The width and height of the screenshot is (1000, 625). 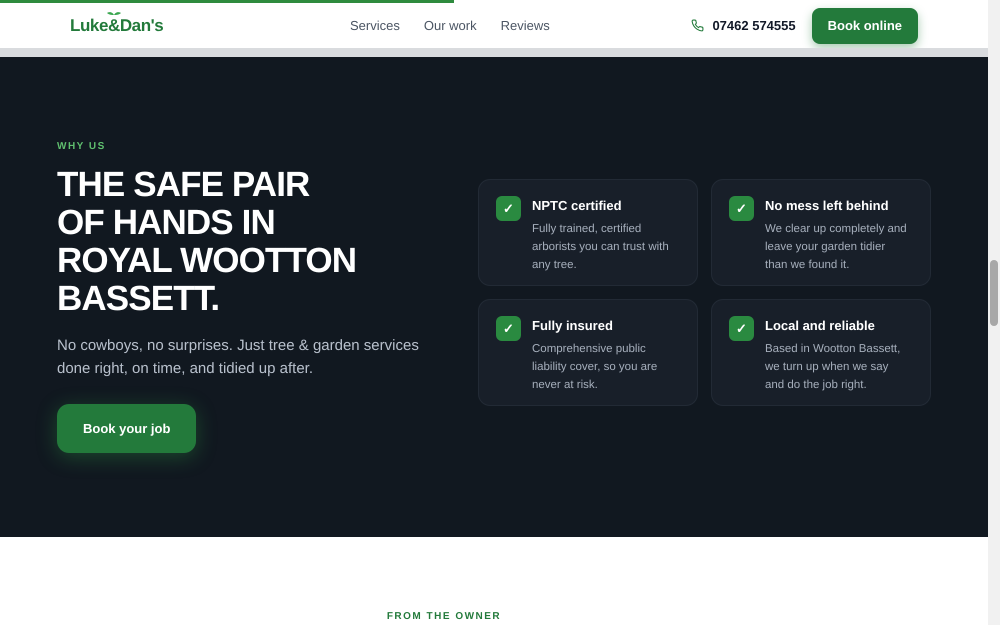 What do you see at coordinates (117, 25) in the screenshot?
I see `logo: Luke&Dan's` at bounding box center [117, 25].